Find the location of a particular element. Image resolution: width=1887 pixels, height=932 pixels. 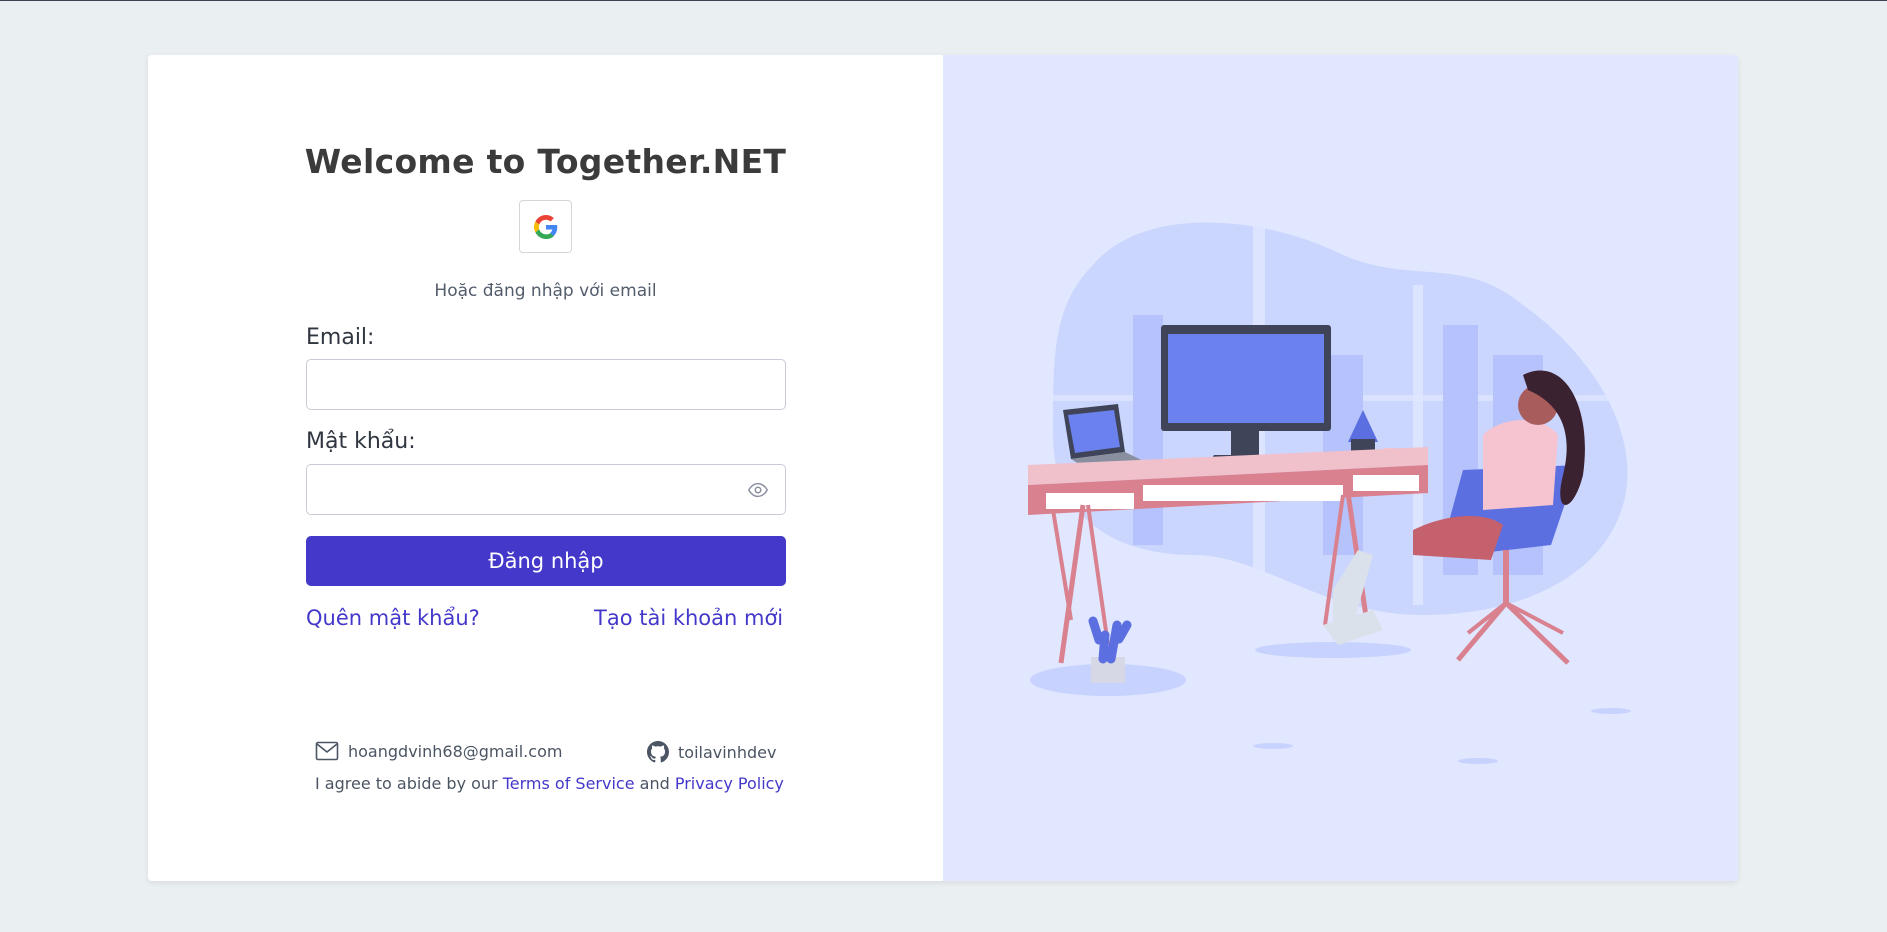

contact-github: toilavinhdev is located at coordinates (711, 752).